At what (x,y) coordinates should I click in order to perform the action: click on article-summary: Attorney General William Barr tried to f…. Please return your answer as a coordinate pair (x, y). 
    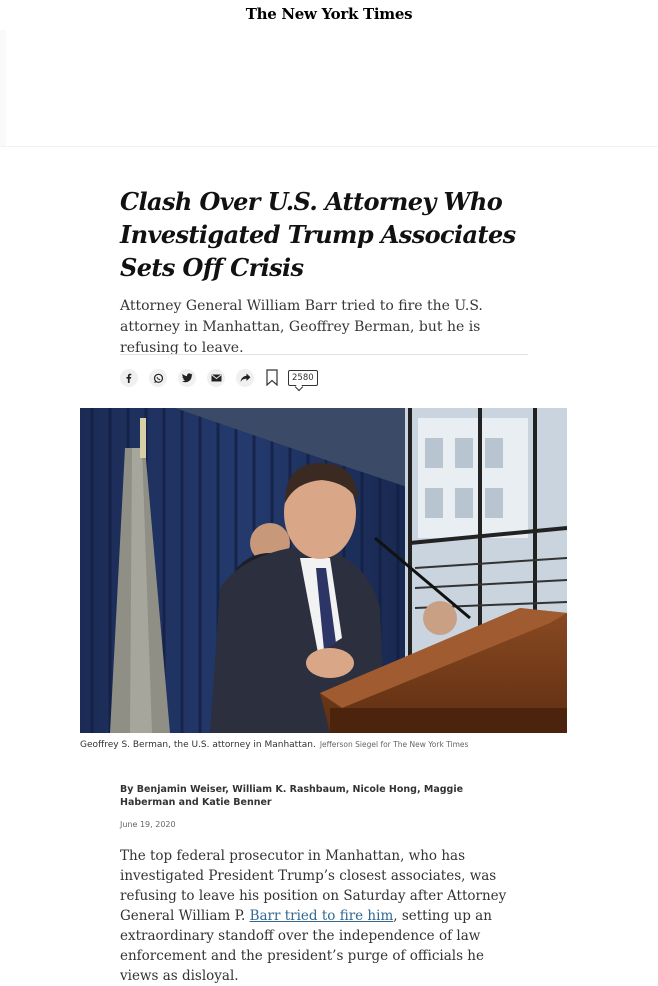
    Looking at the image, I should click on (301, 327).